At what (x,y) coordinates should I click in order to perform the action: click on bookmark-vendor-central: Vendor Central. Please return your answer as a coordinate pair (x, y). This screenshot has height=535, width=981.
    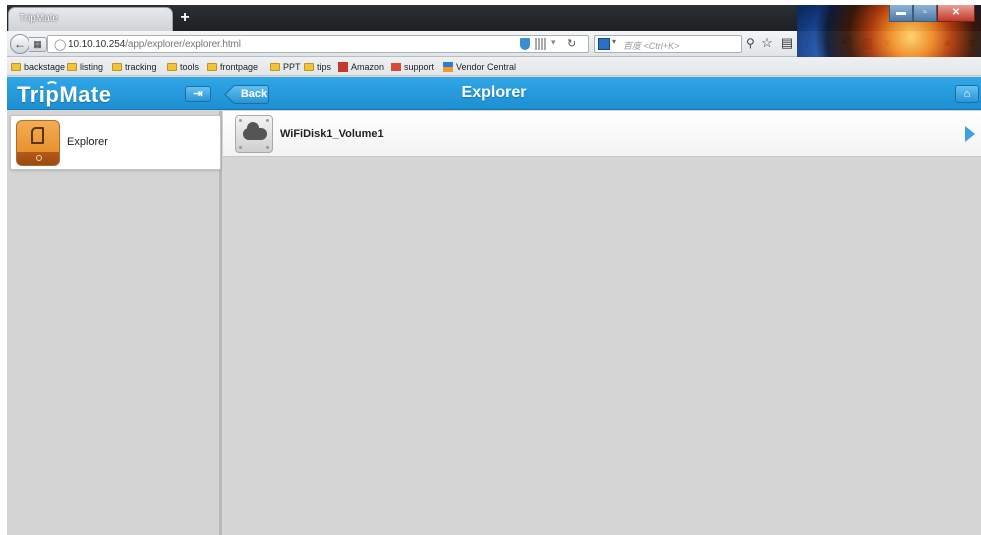
    Looking at the image, I should click on (479, 67).